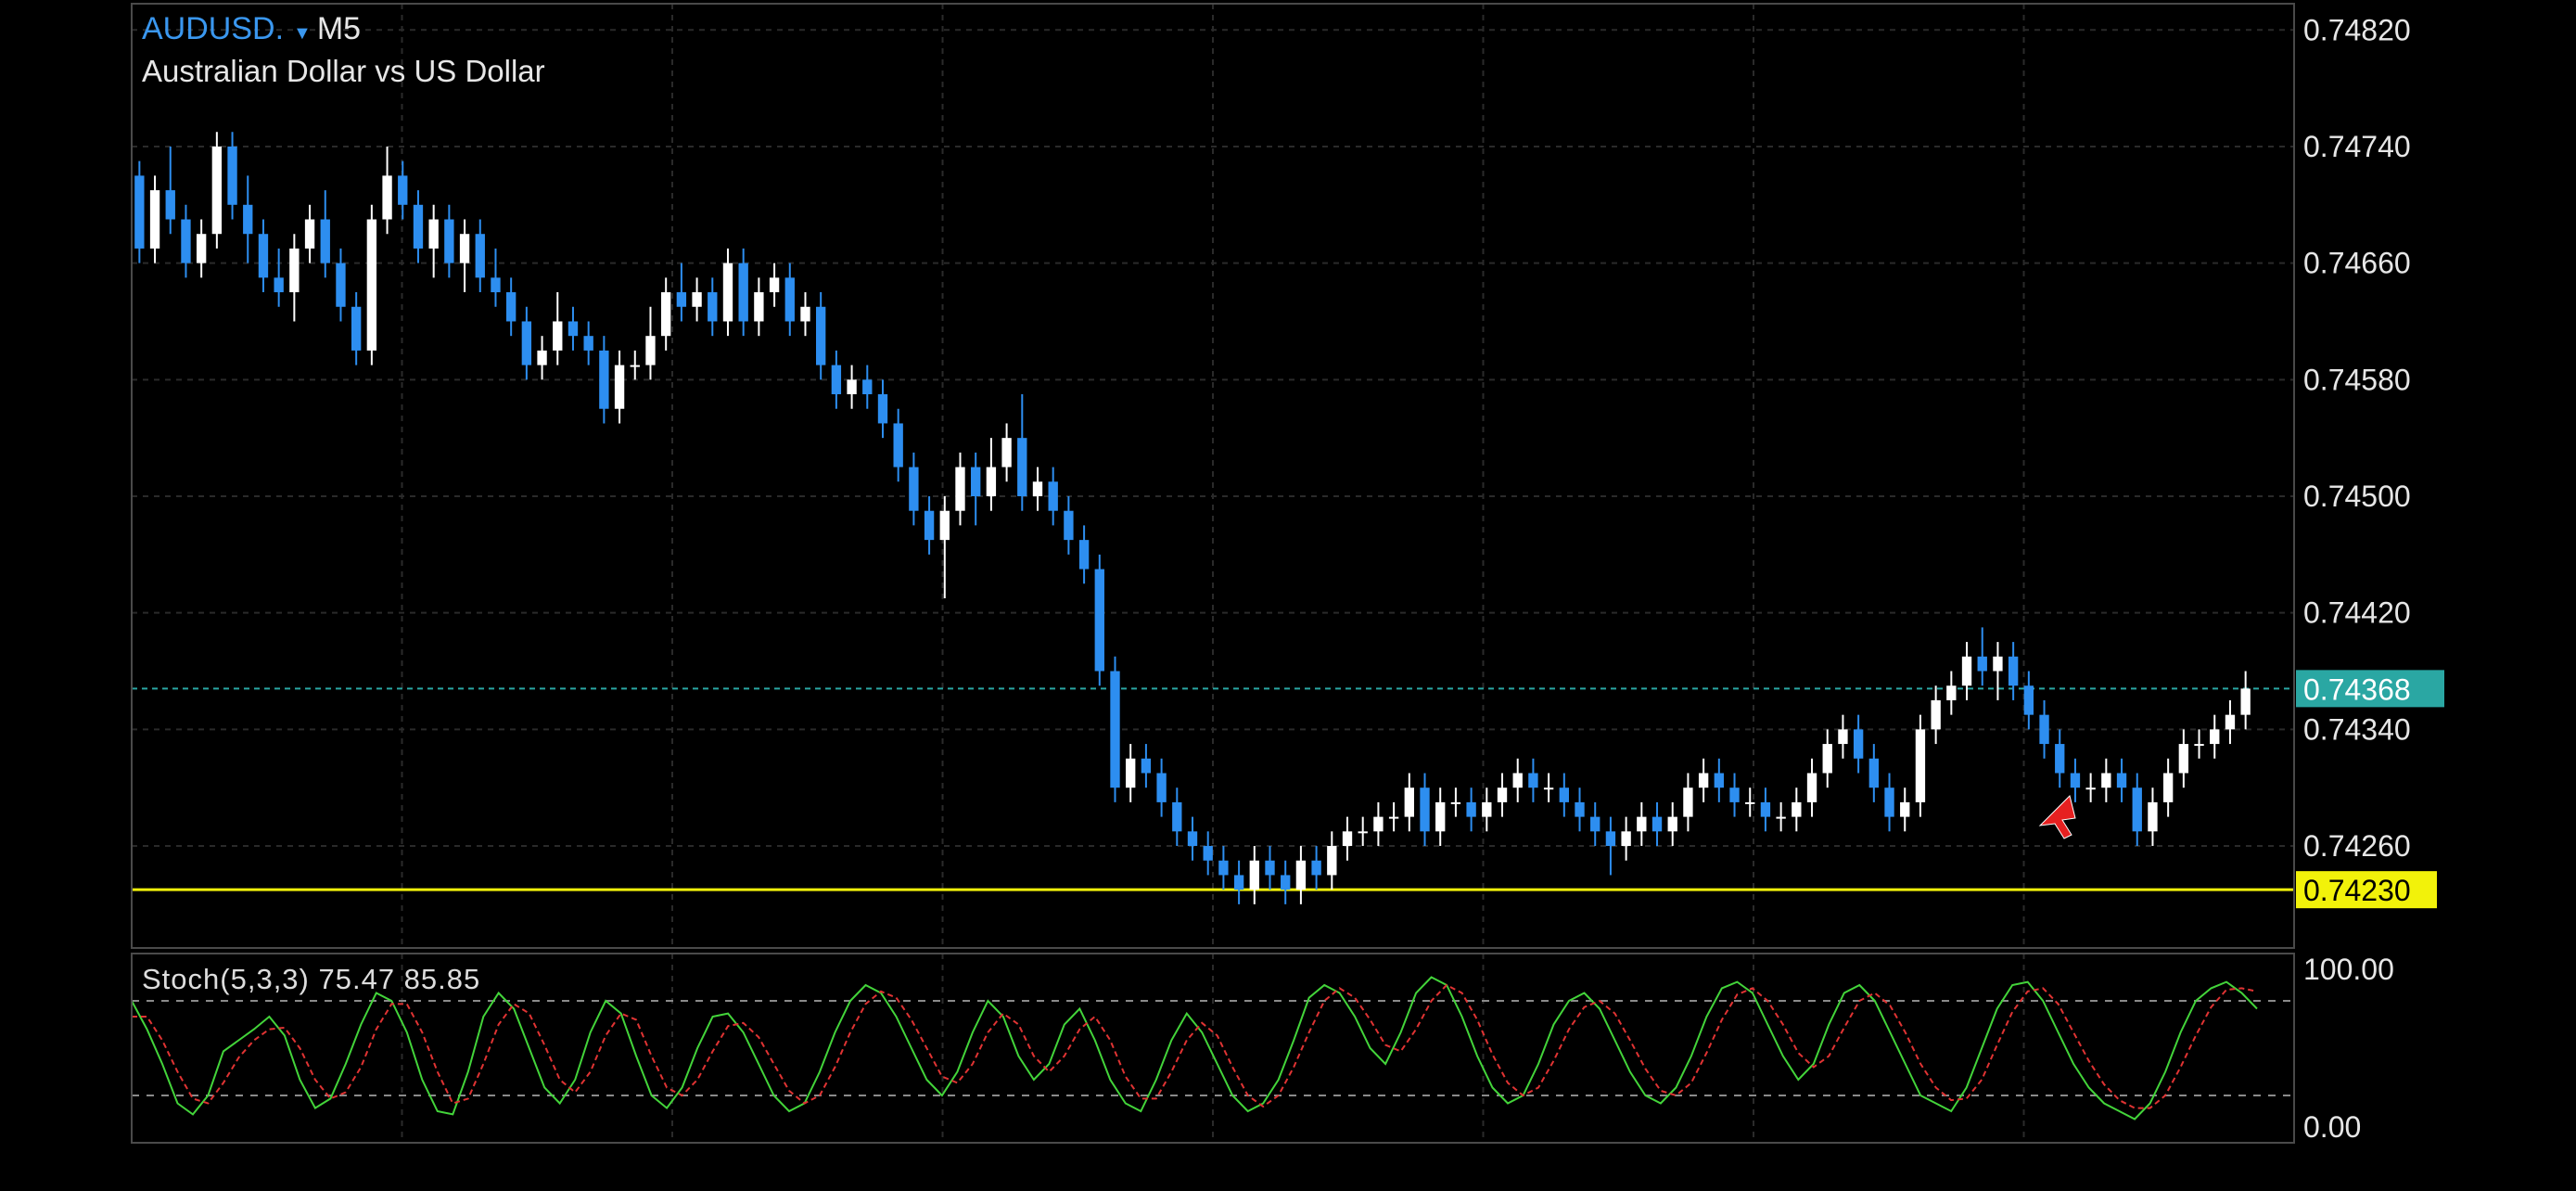 The width and height of the screenshot is (2576, 1191). Describe the element at coordinates (2357, 613) in the screenshot. I see `price-tick-label: 0.74420` at that location.